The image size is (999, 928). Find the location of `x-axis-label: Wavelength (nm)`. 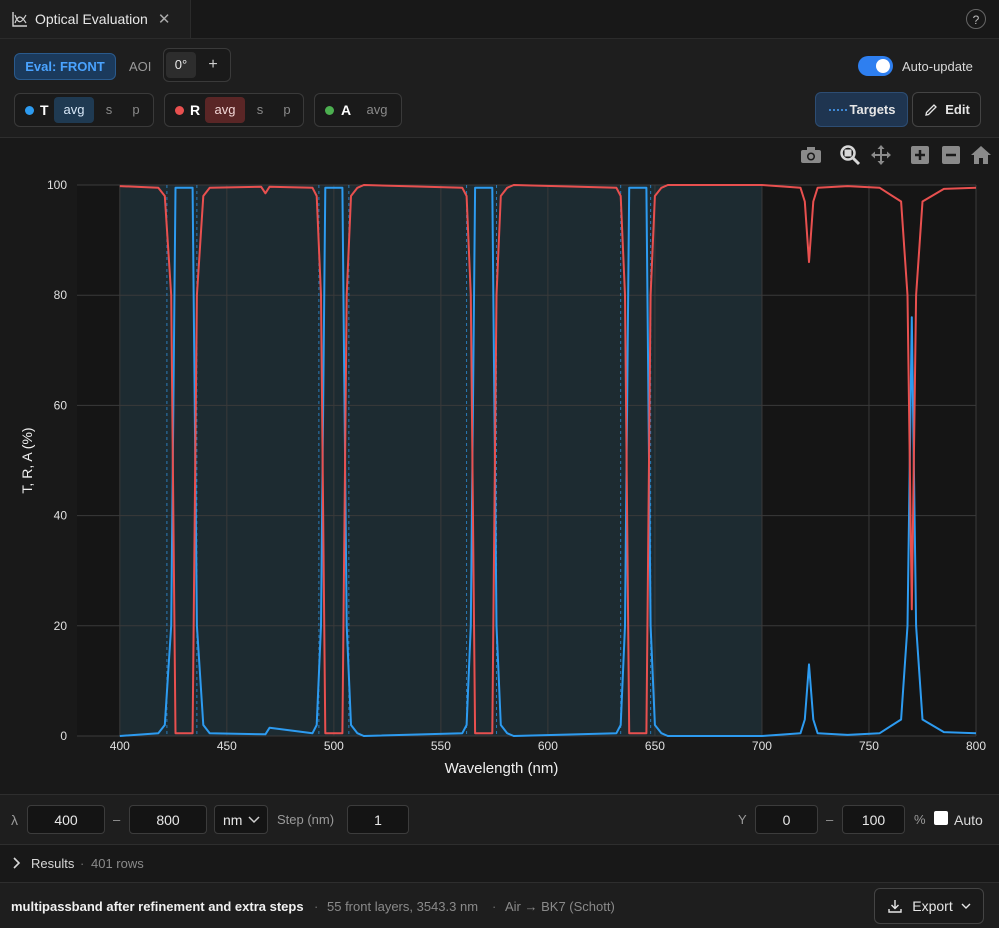

x-axis-label: Wavelength (nm) is located at coordinates (502, 768).